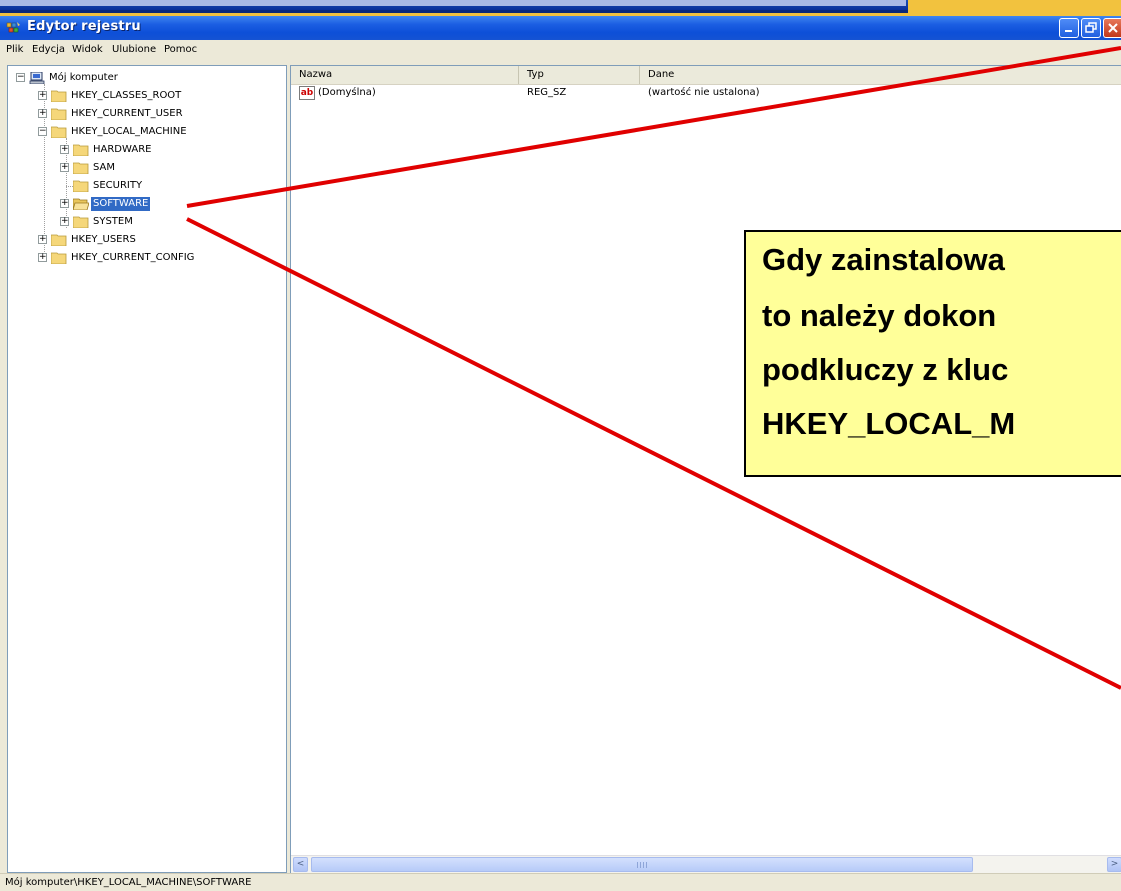  I want to click on window-title: Edytor rejestru, so click(84, 26).